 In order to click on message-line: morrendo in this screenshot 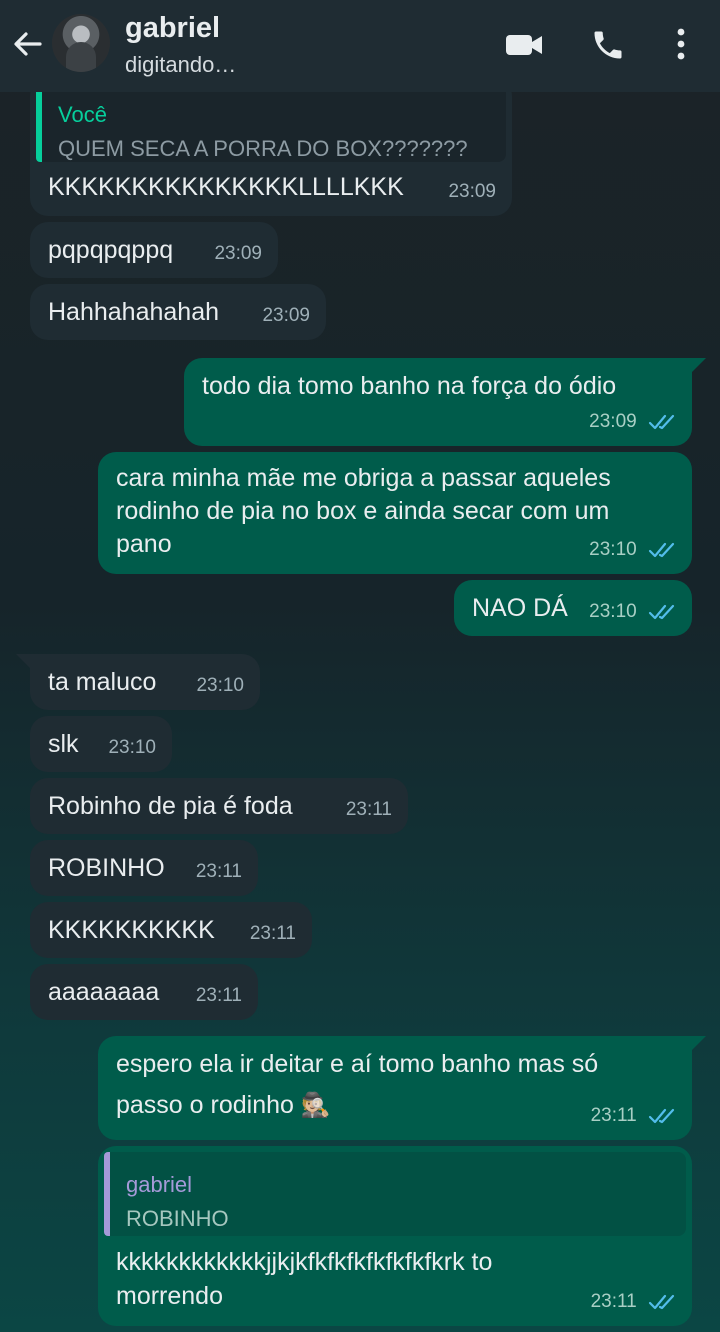, I will do `click(169, 1296)`.